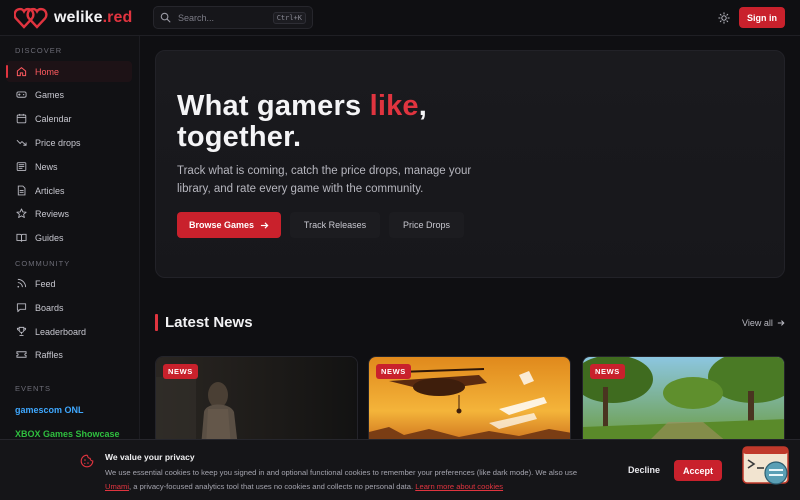 This screenshot has width=800, height=500. Describe the element at coordinates (233, 17) in the screenshot. I see `search-input: Search... Ctrl+K` at that location.